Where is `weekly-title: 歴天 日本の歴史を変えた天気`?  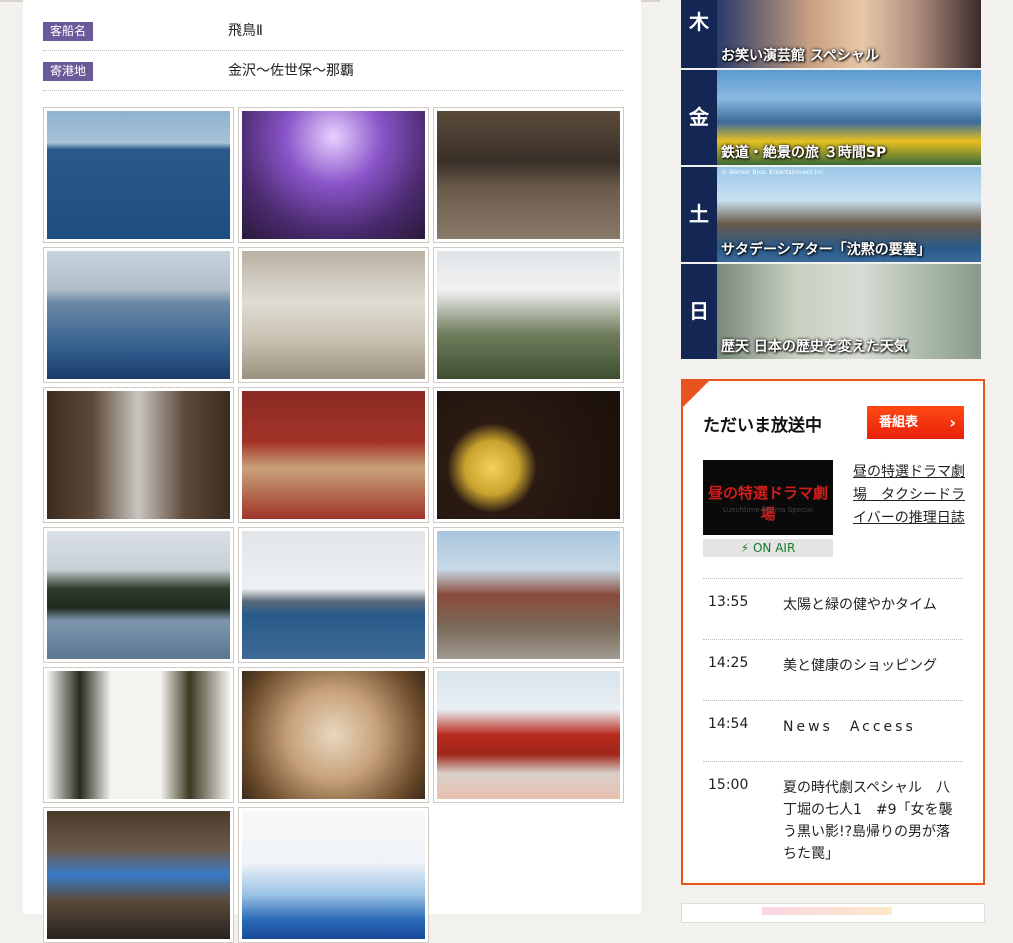 weekly-title: 歴天 日本の歴史を変えた天気 is located at coordinates (814, 347).